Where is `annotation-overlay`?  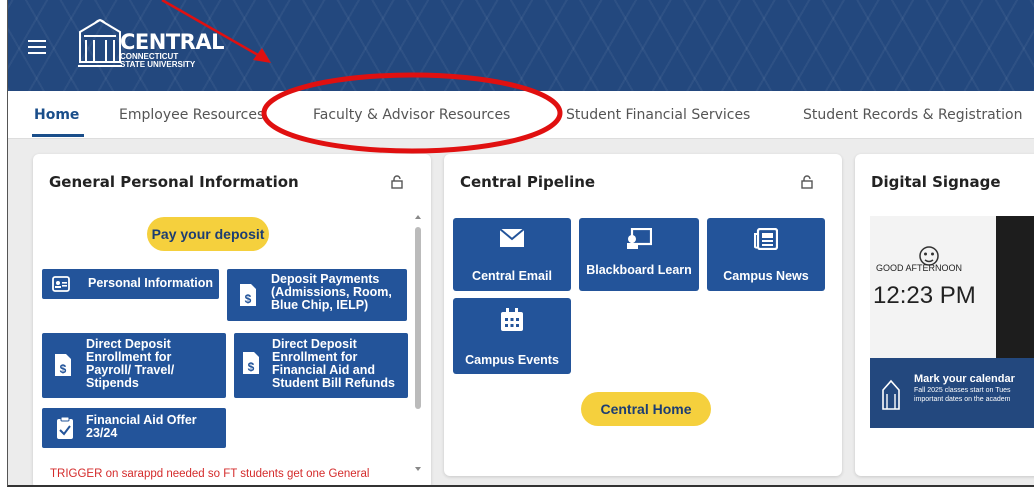
annotation-overlay is located at coordinates (362, 77).